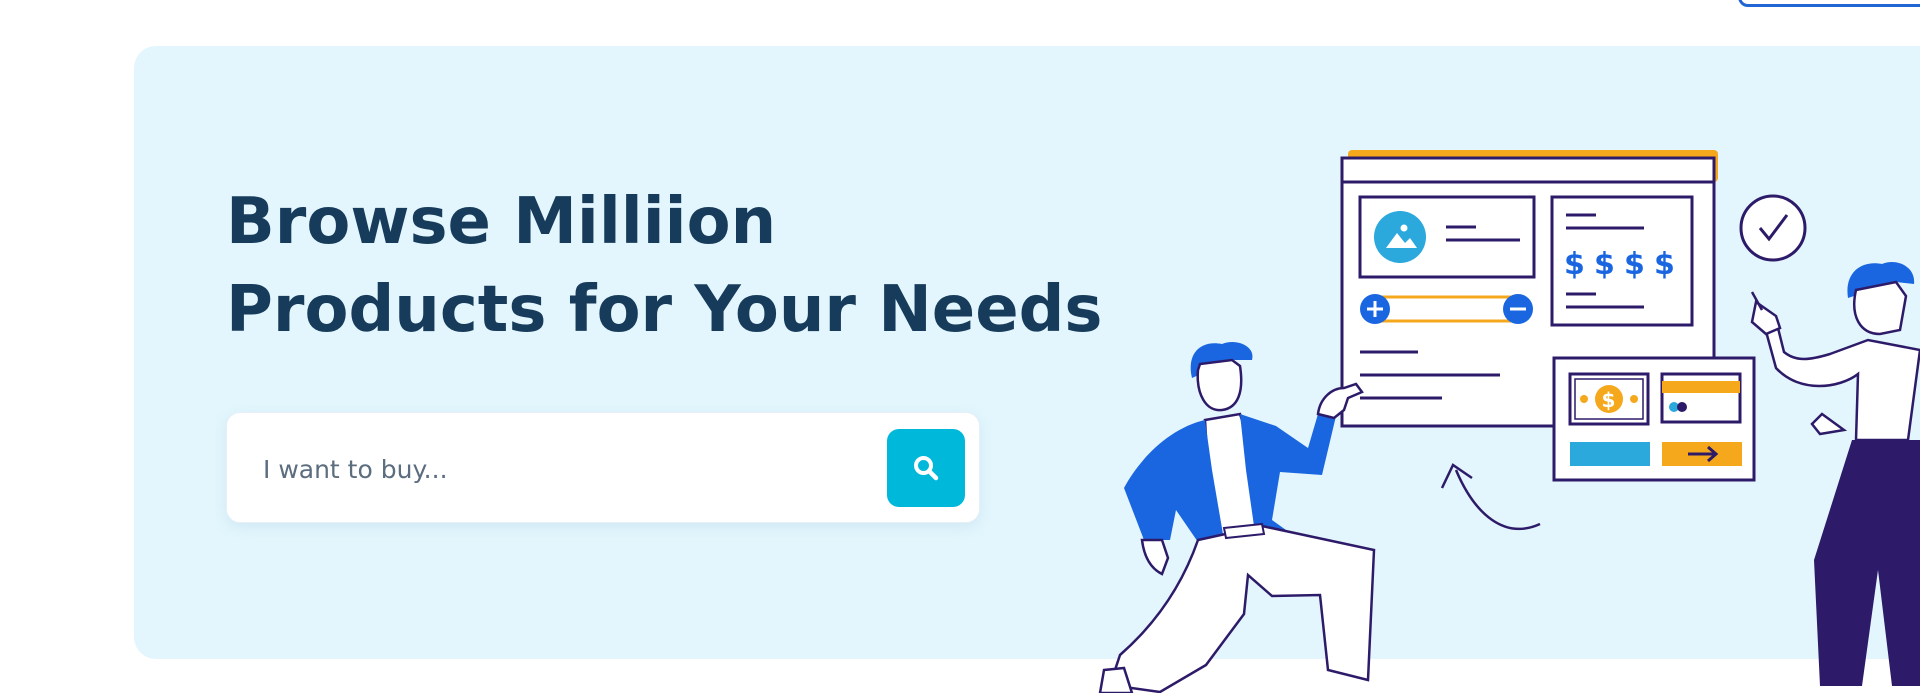 Image resolution: width=1920 pixels, height=693 pixels. Describe the element at coordinates (1609, 400) in the screenshot. I see `bill-symbol: $` at that location.